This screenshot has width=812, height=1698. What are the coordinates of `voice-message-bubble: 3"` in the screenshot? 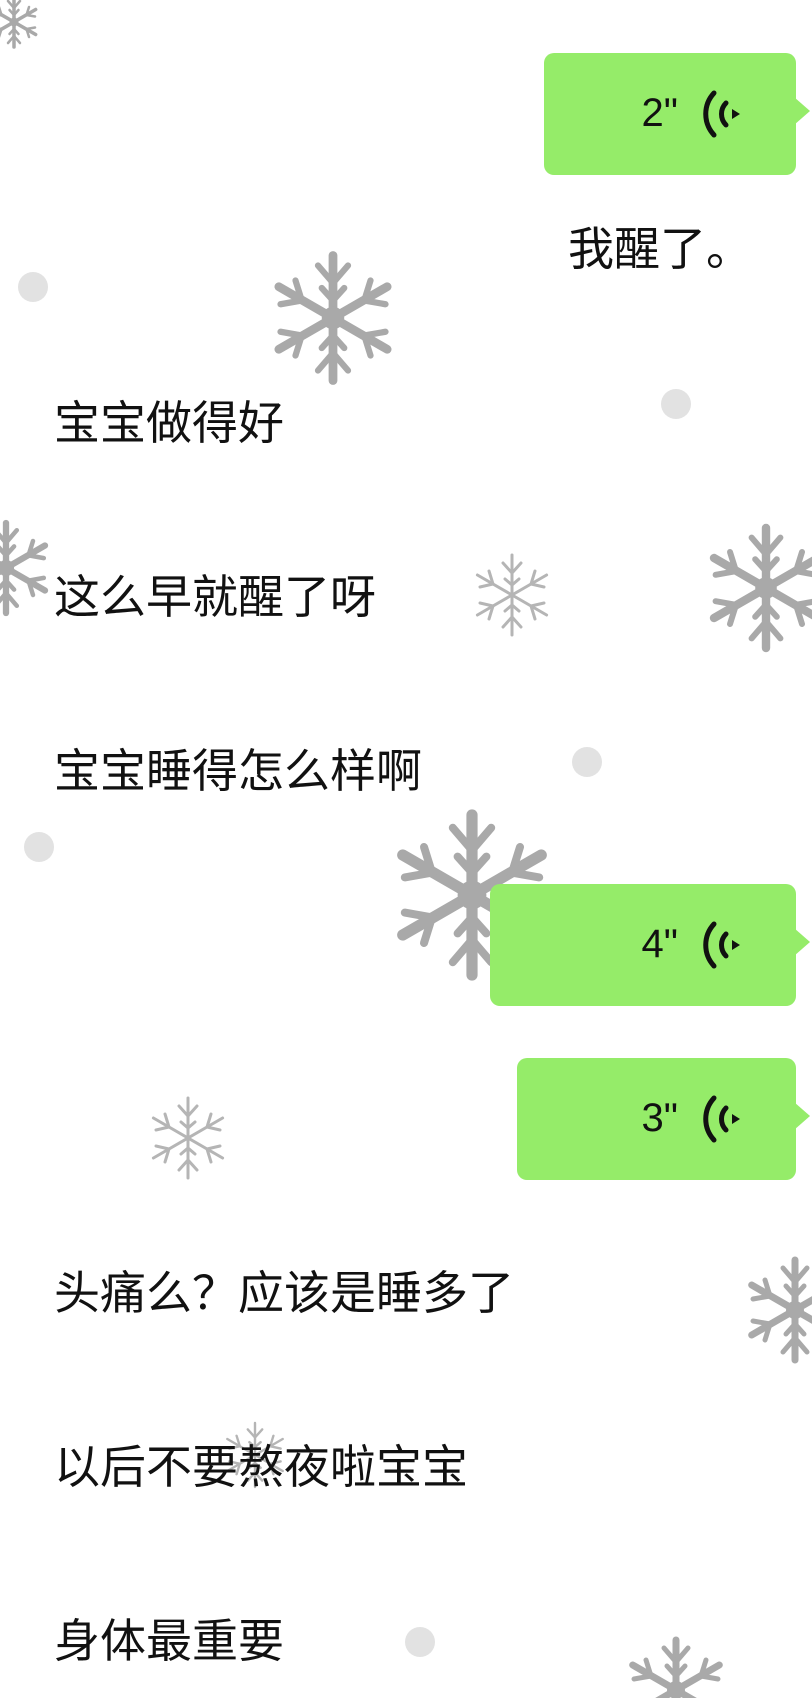 It's located at (663, 1119).